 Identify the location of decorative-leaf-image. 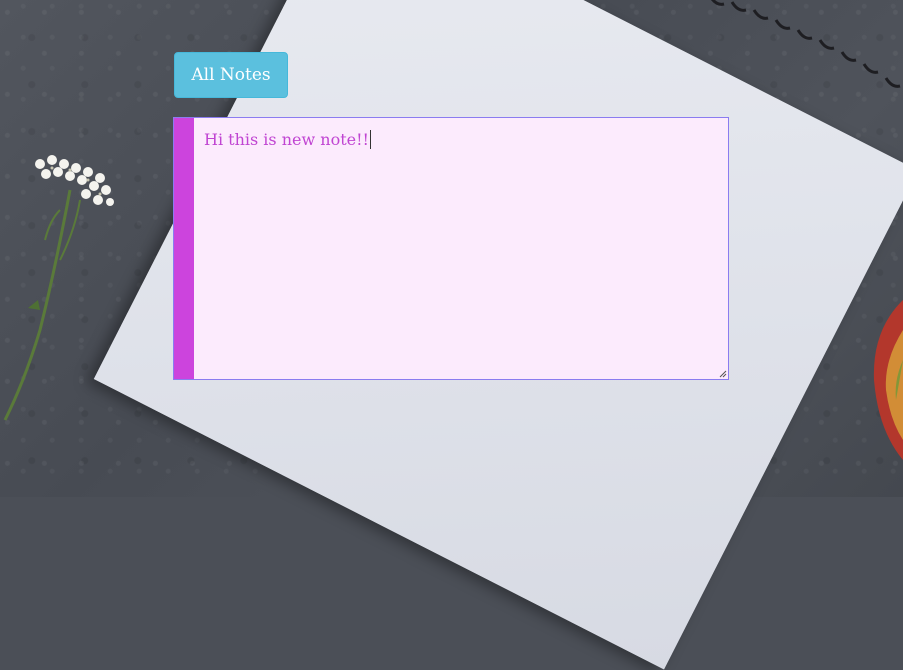
(888, 380).